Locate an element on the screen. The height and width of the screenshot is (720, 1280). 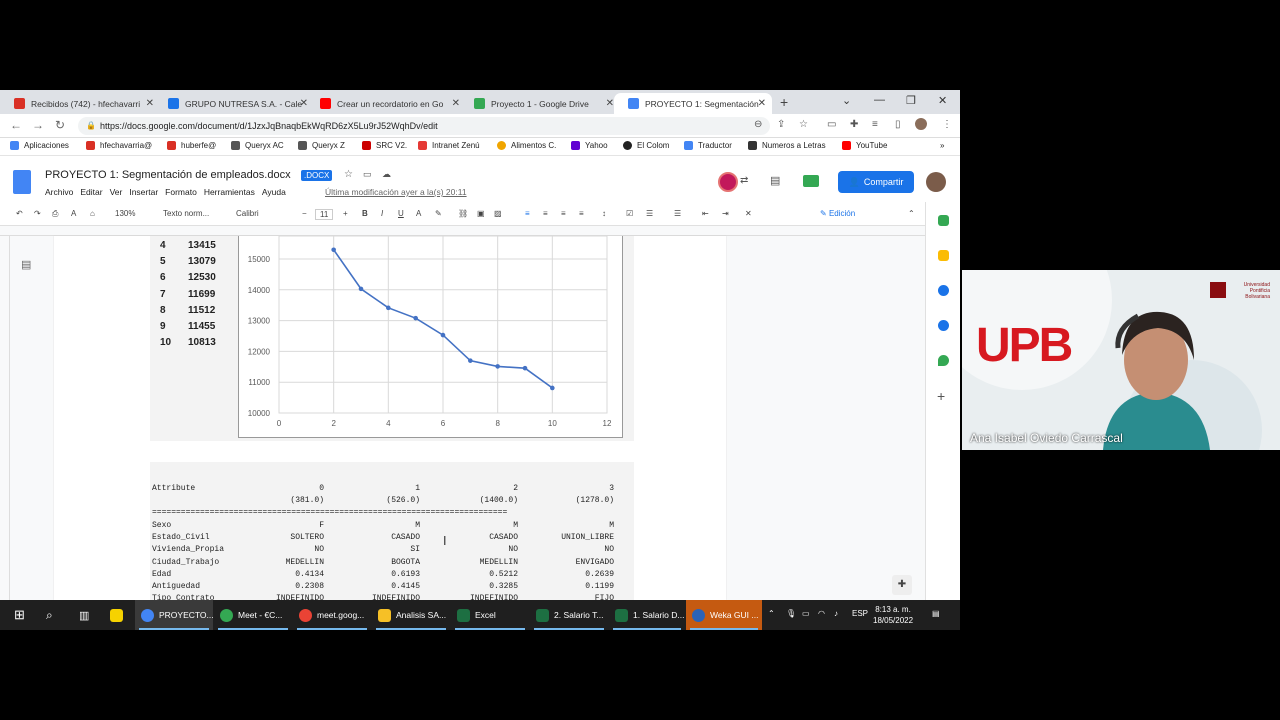
menu-insertar: Insertar is located at coordinates (143, 192).